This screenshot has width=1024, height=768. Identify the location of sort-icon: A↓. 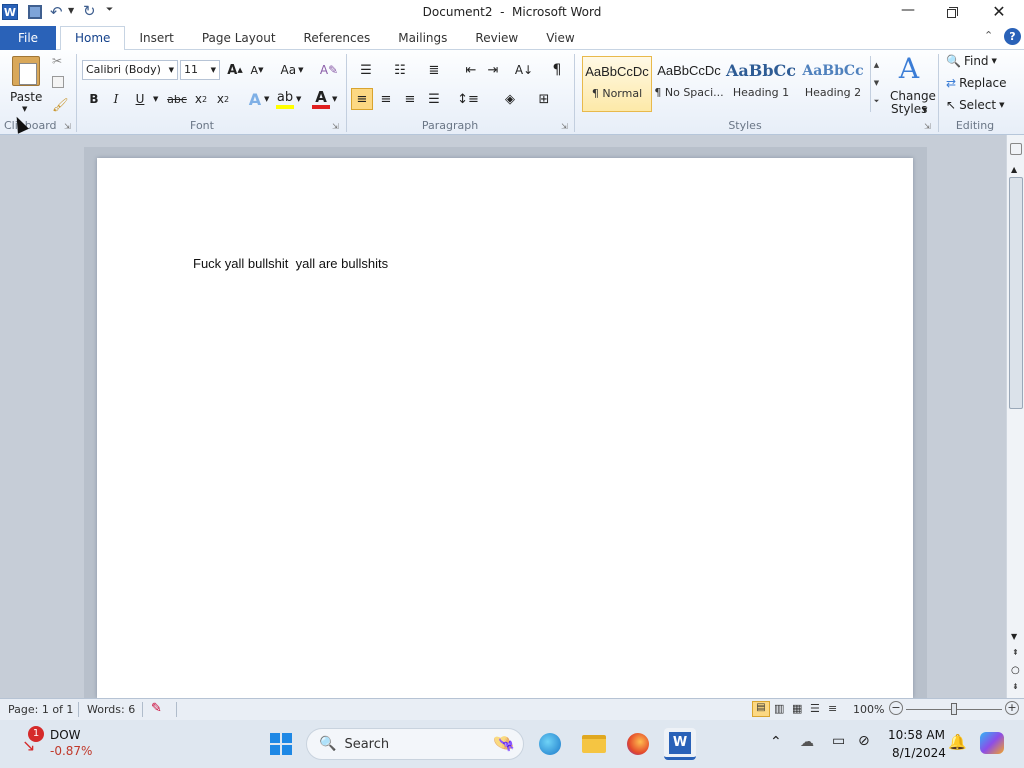
(524, 70).